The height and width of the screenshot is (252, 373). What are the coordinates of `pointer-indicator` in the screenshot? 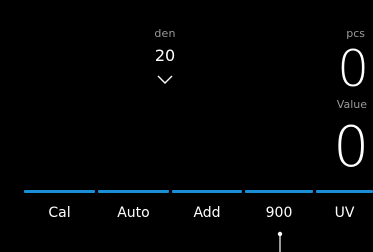 It's located at (280, 241).